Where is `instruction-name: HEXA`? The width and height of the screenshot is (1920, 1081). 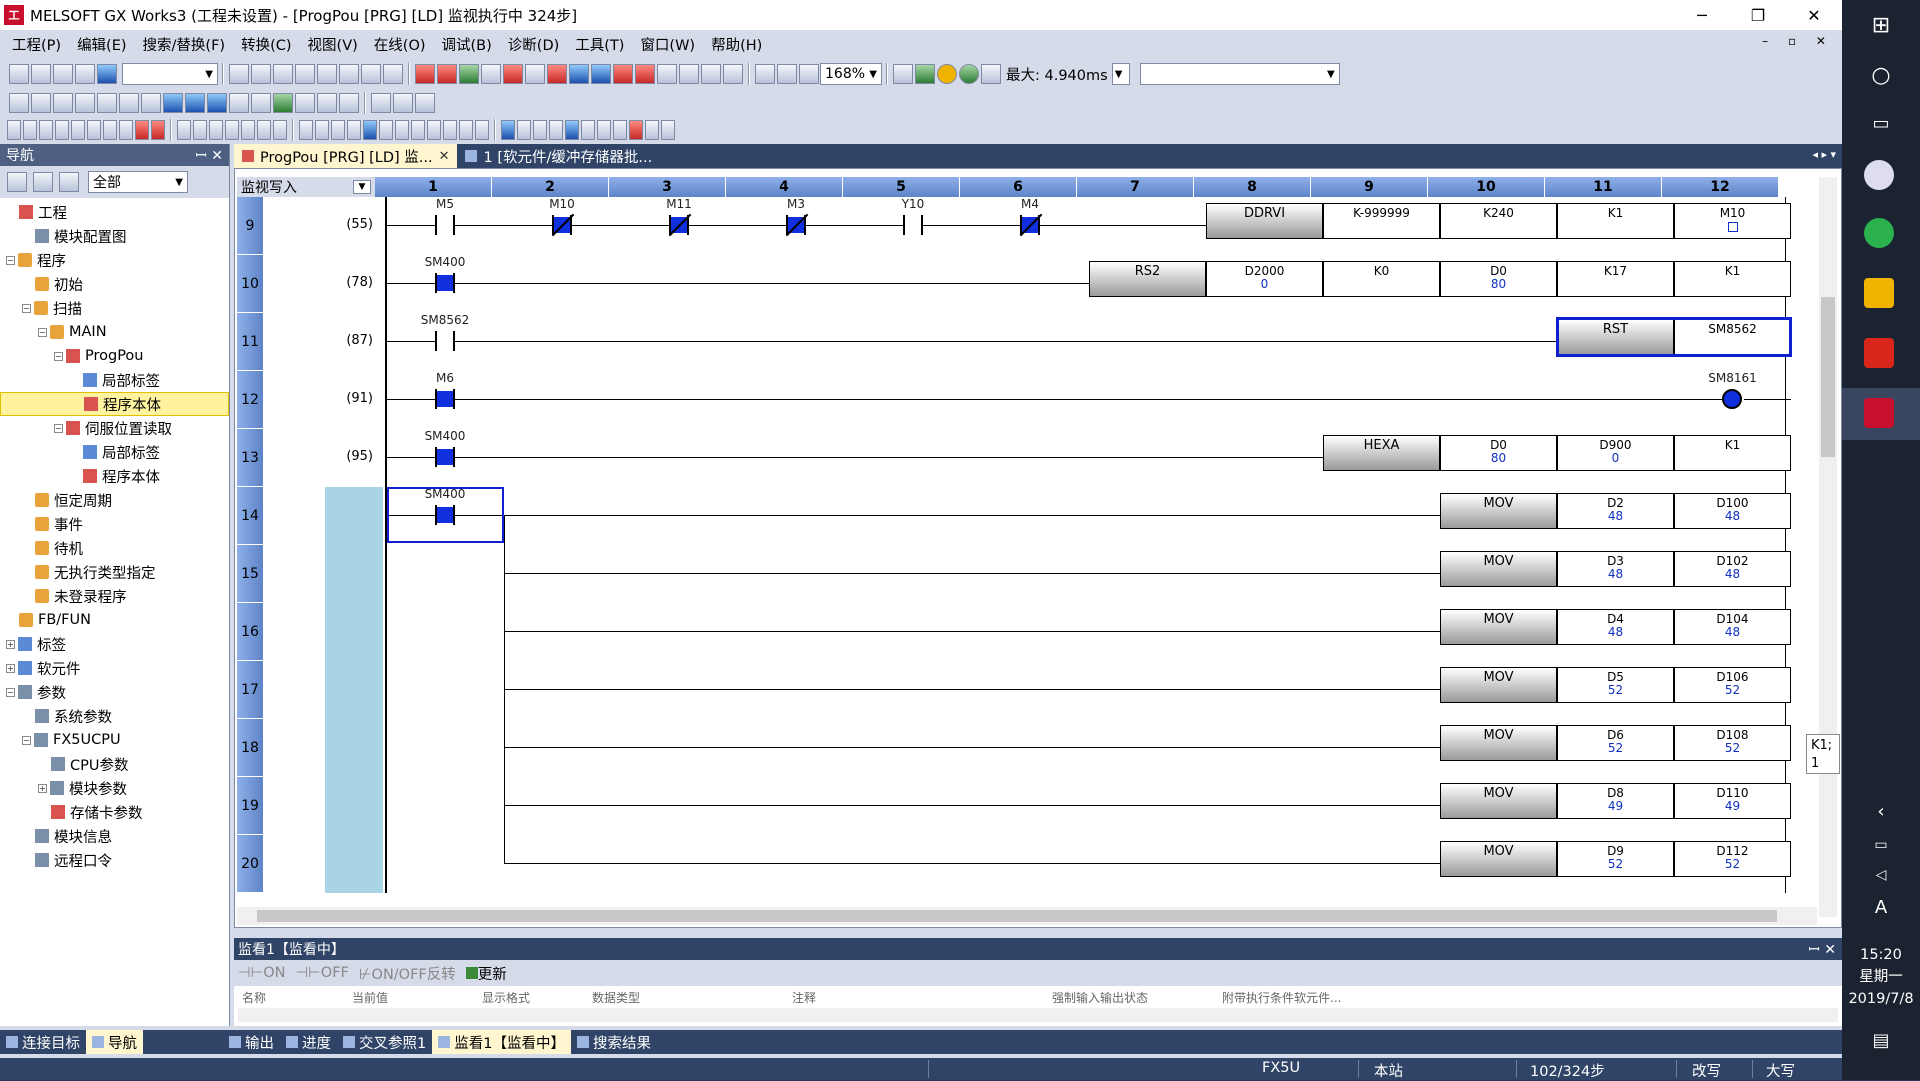 instruction-name: HEXA is located at coordinates (1381, 453).